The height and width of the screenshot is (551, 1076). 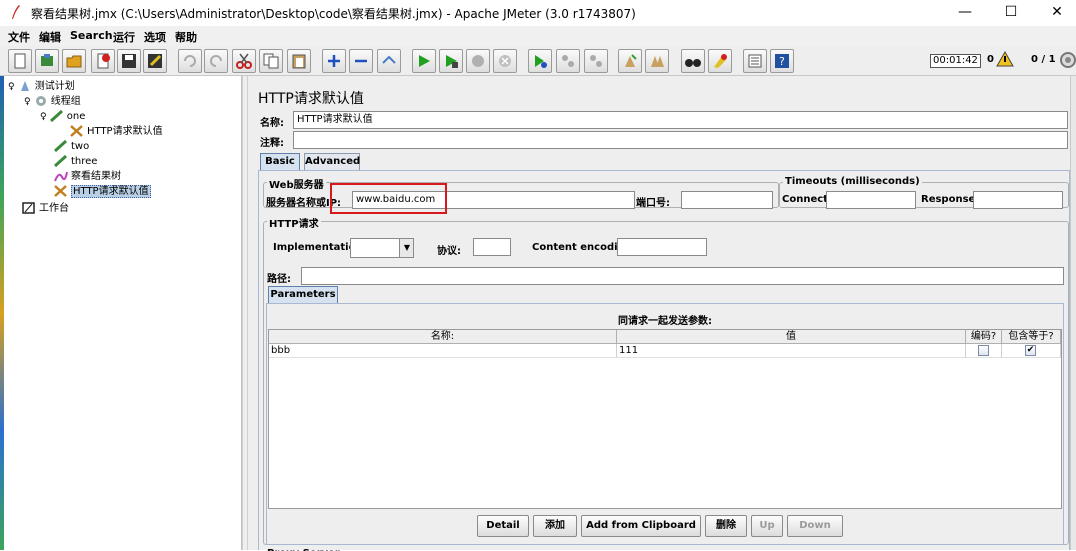 I want to click on name-field: HTTP请求默认值, so click(x=680, y=120).